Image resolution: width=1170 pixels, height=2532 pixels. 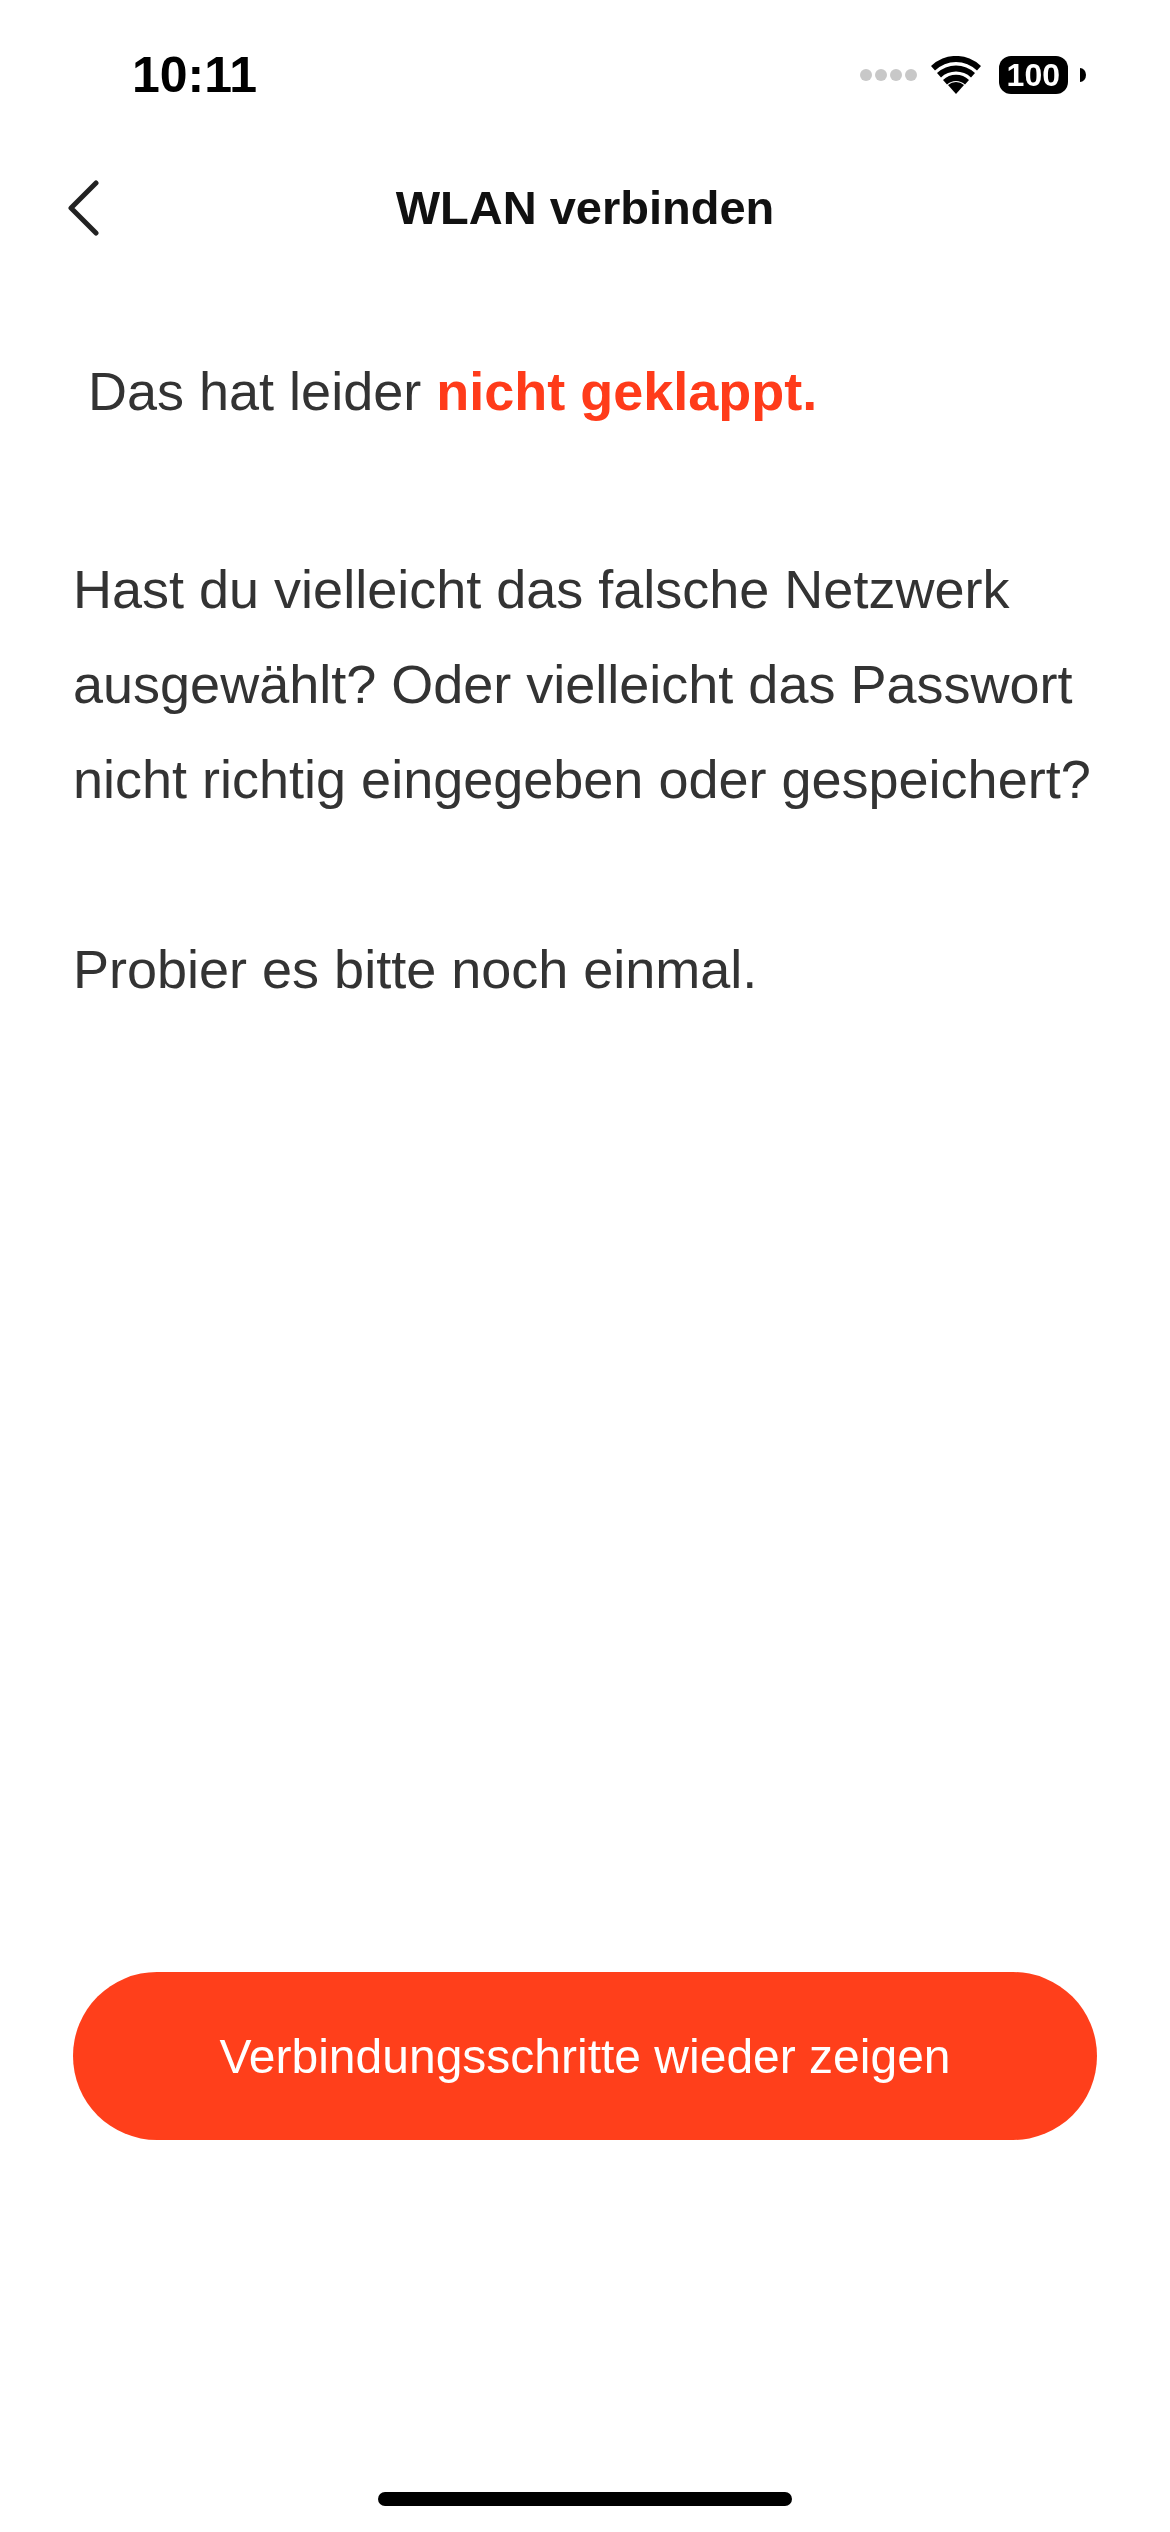 What do you see at coordinates (582, 684) in the screenshot?
I see `message-text: Hast du vielleicht das falsche Netzwerk ausgewählt? Oder vielleicht das Passwort nicht richtig eingegeben oder gespeichert?` at bounding box center [582, 684].